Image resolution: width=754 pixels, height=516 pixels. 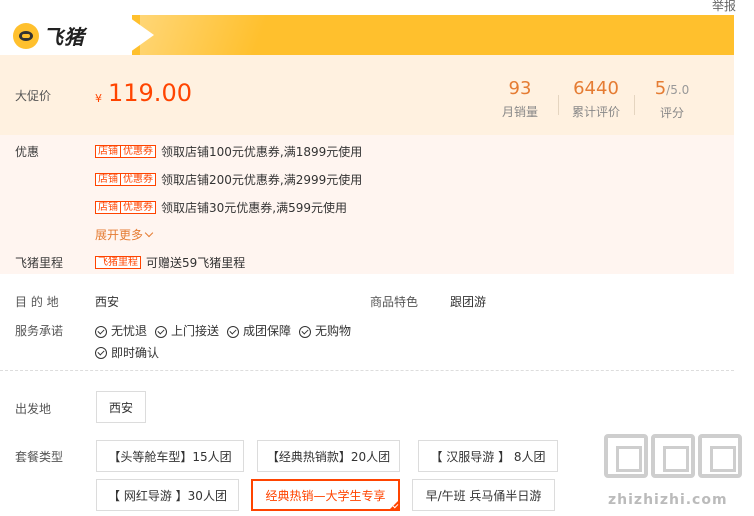 I want to click on expand-more-link: 展开更多, so click(x=124, y=234).